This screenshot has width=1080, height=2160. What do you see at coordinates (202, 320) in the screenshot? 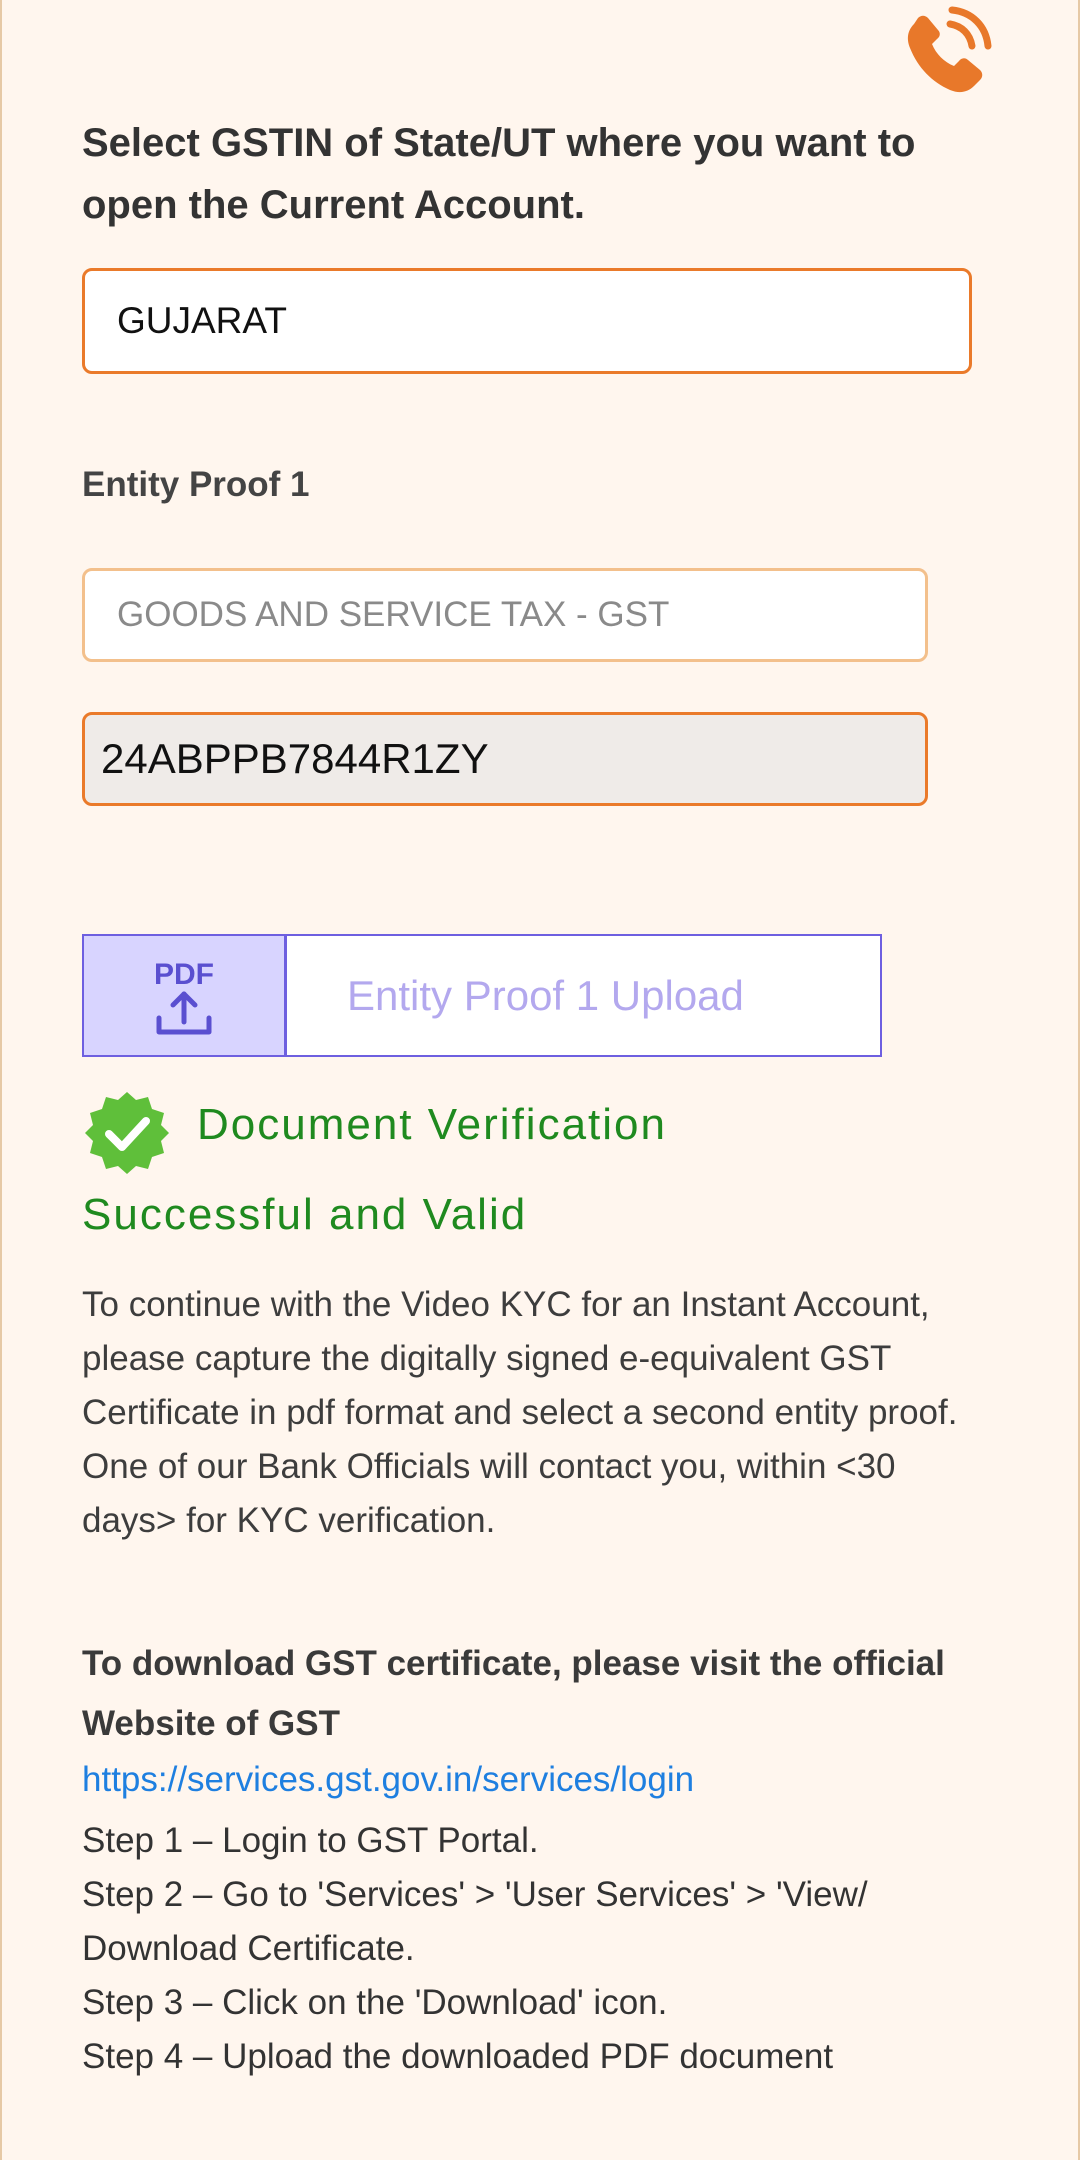
I see `state-select-value: GUJARAT` at bounding box center [202, 320].